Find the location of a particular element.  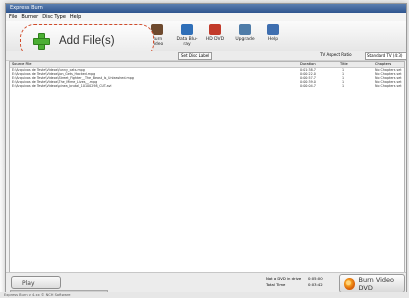

set-disc-label-button: Set Disc Label is located at coordinates (195, 56).